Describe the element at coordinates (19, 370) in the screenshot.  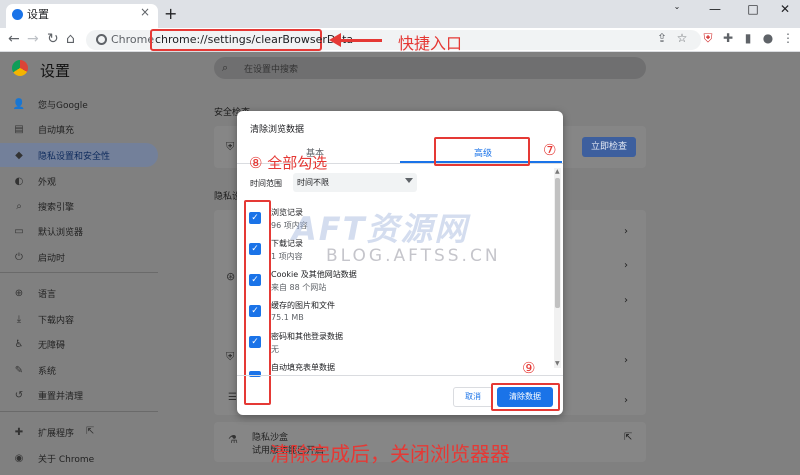
I see `wrench-icon: ✎` at that location.